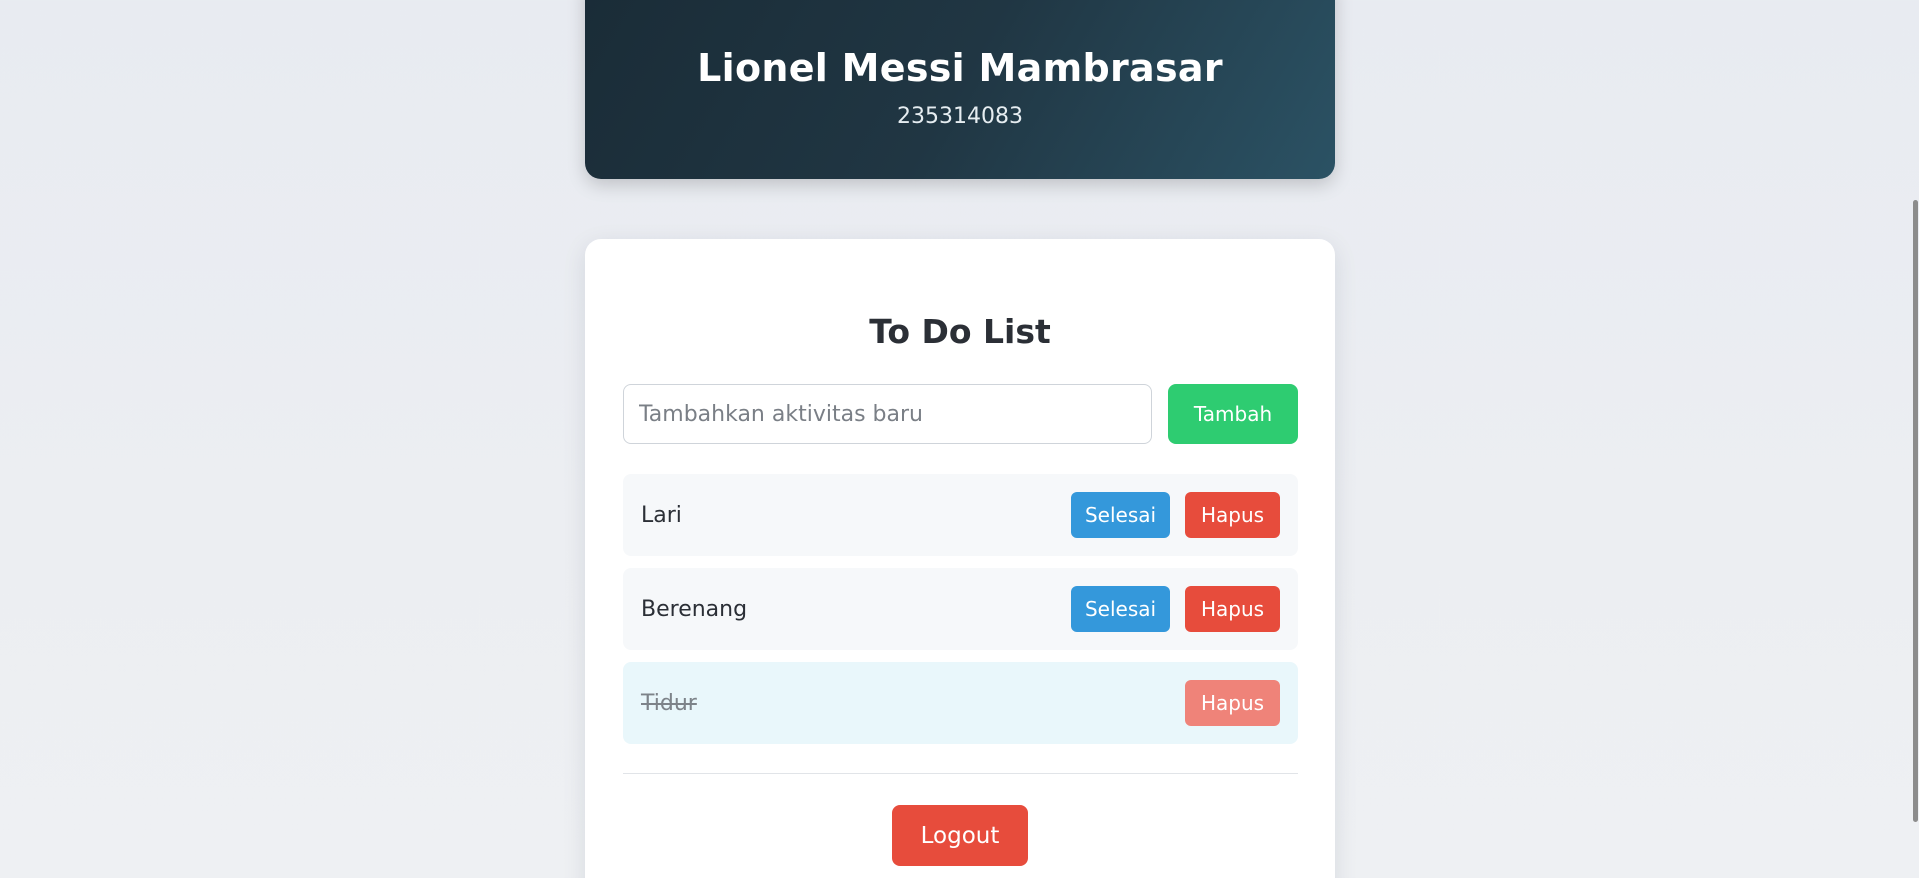  I want to click on task-text: Lari, so click(661, 515).